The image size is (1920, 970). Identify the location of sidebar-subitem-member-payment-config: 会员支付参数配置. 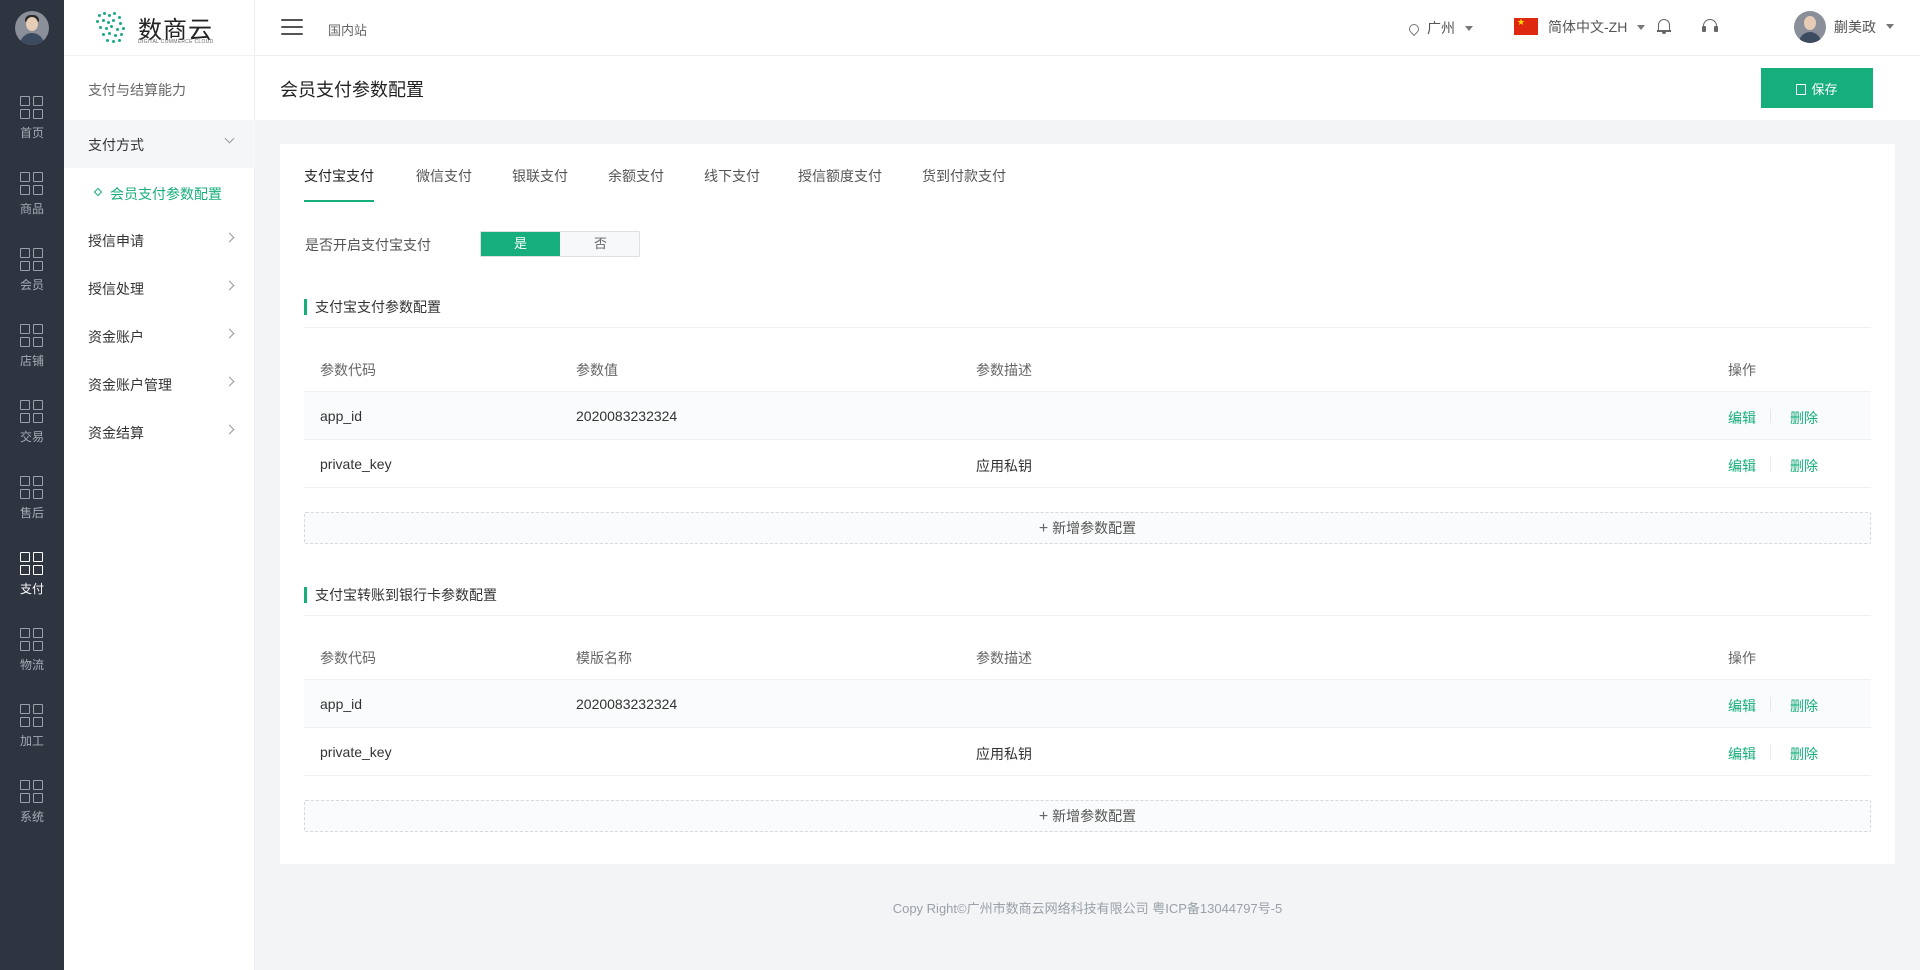
(159, 192).